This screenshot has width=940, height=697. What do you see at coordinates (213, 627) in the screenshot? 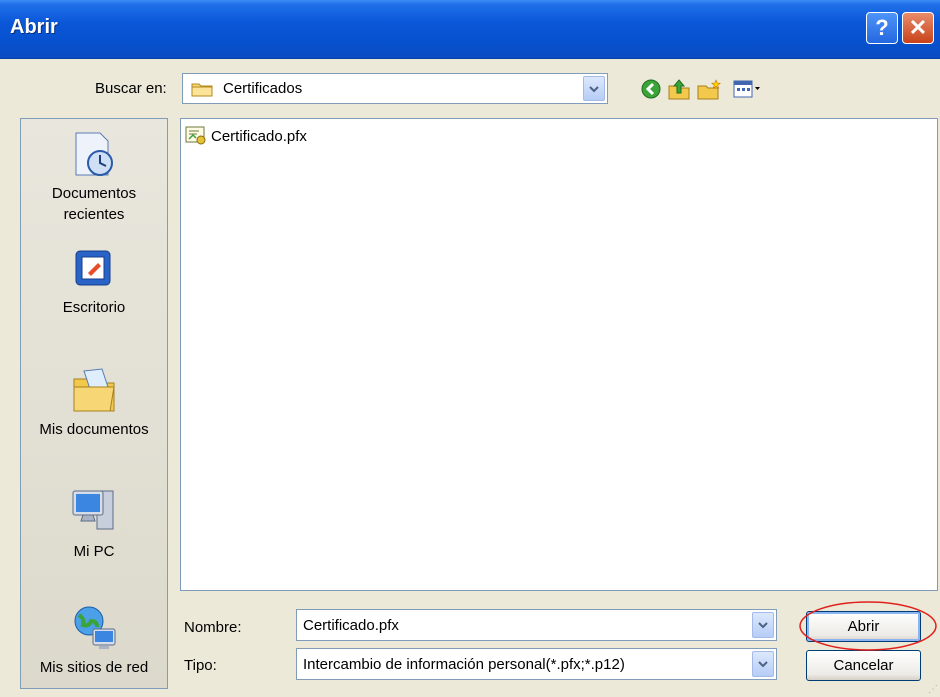
I see `file-name-label: Nombre:` at bounding box center [213, 627].